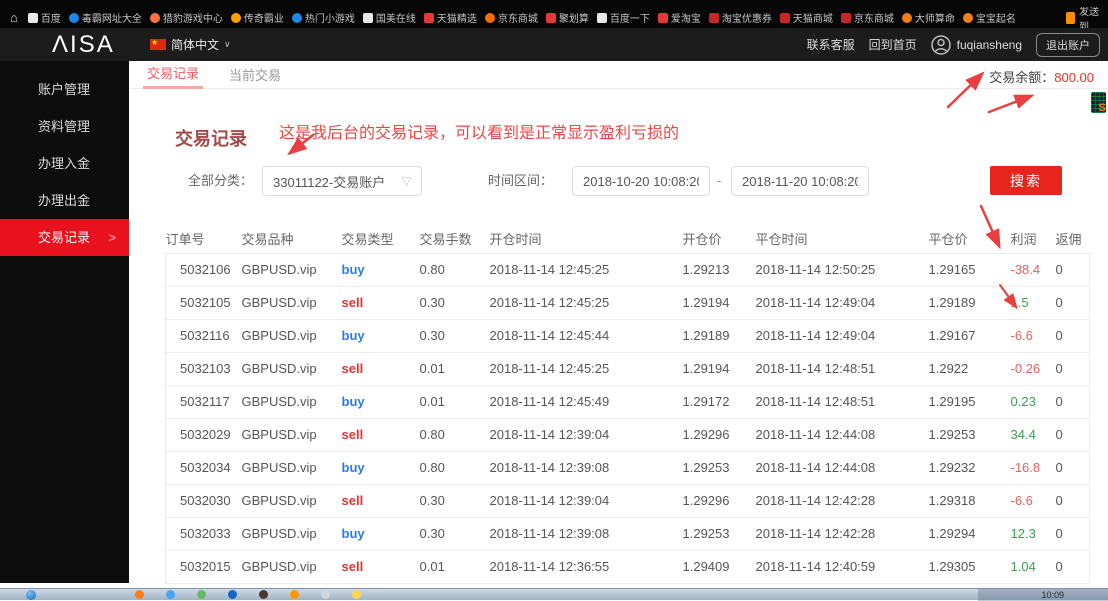 This screenshot has height=601, width=1108. I want to click on bookmark-item: 大师算命, so click(928, 17).